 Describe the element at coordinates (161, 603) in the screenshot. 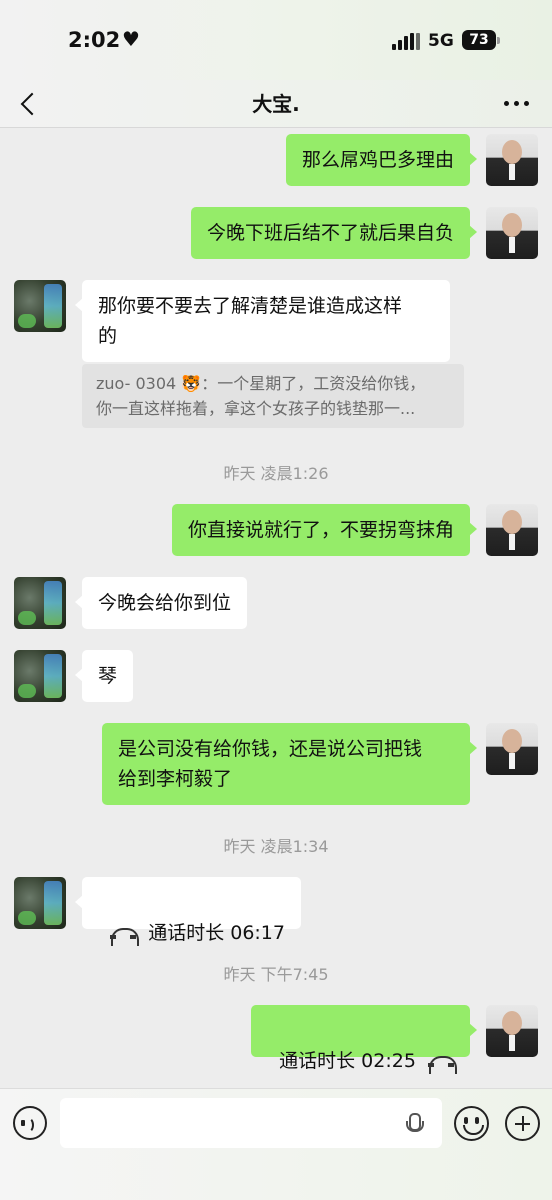

I see `message-bubble: 今晚会给你到位` at that location.